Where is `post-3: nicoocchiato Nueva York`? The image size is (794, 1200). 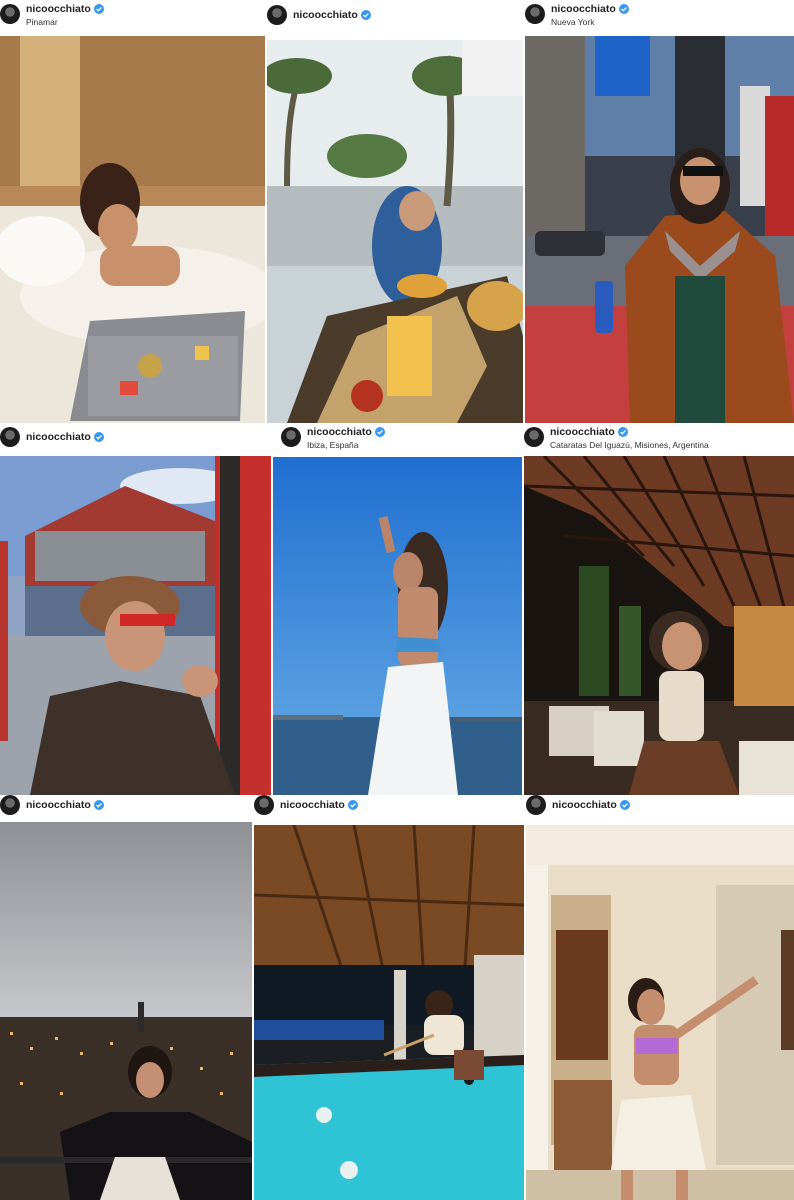
post-3: nicoocchiato Nueva York is located at coordinates (659, 211).